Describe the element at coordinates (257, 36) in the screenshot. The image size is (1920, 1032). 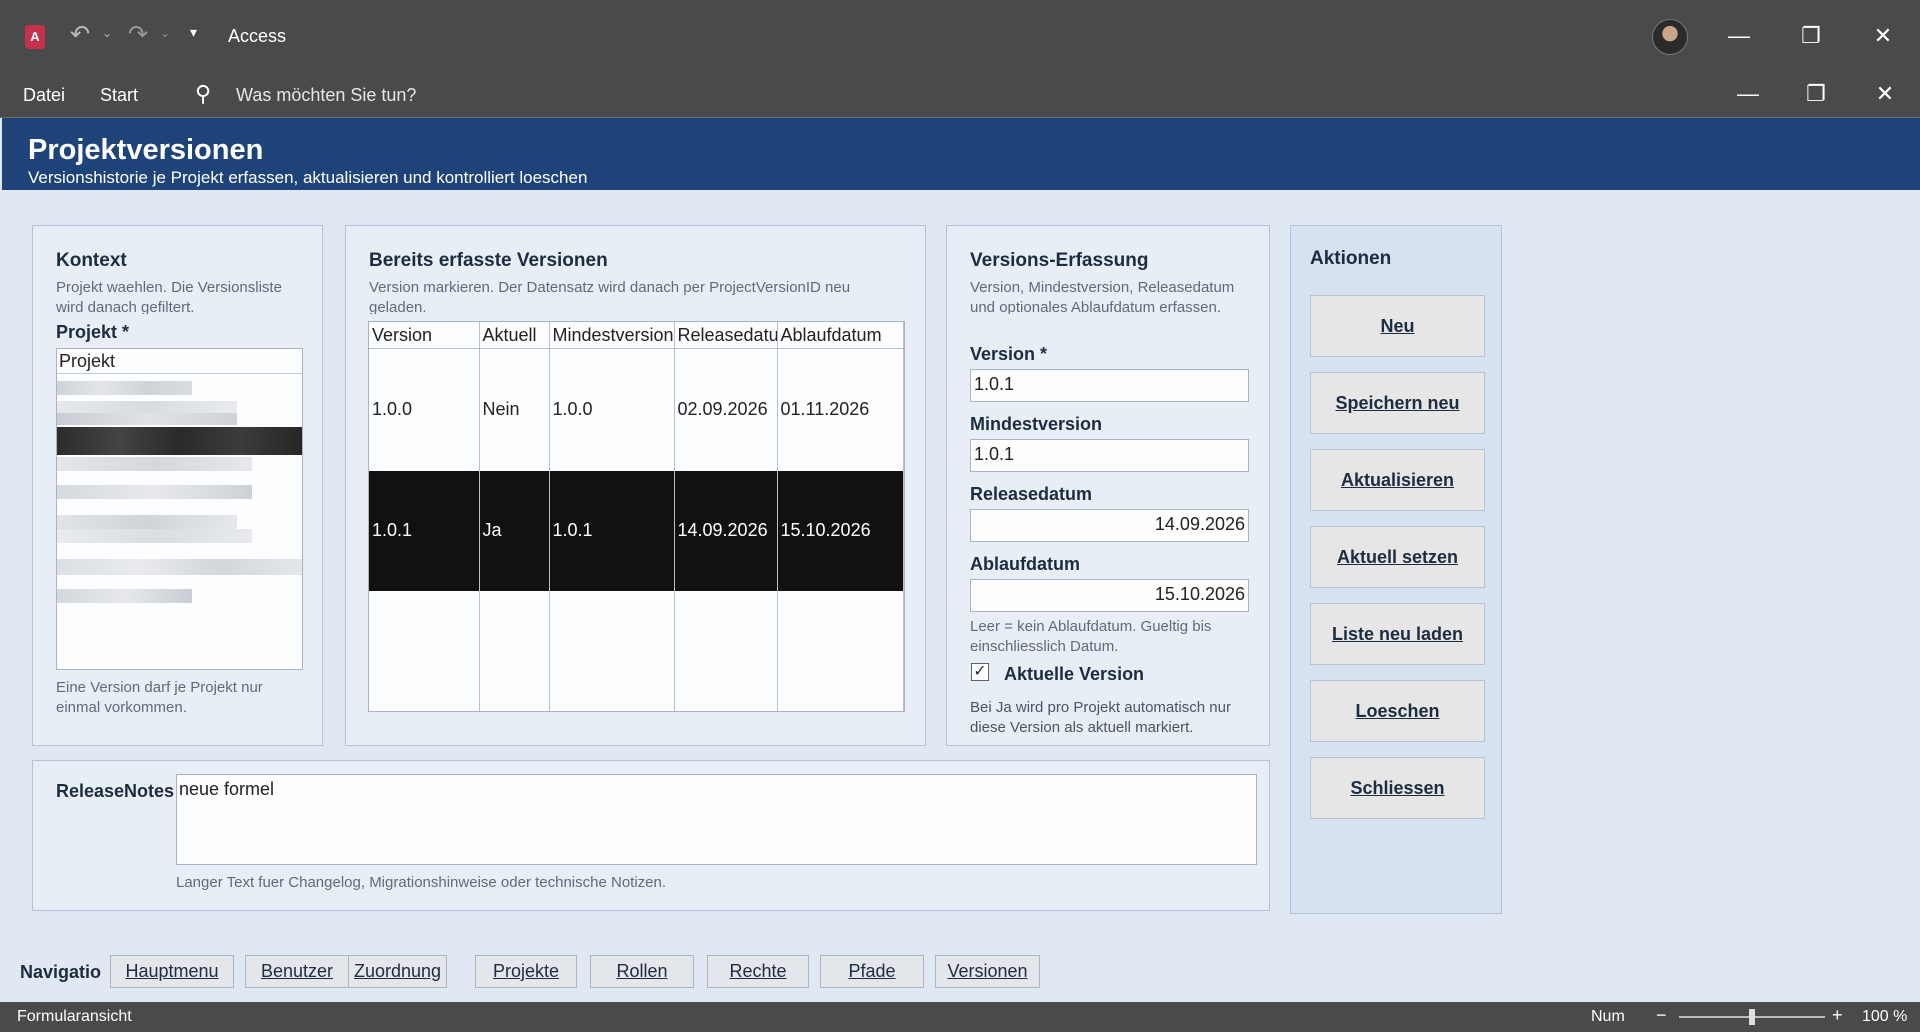
I see `app-title: Access` at that location.